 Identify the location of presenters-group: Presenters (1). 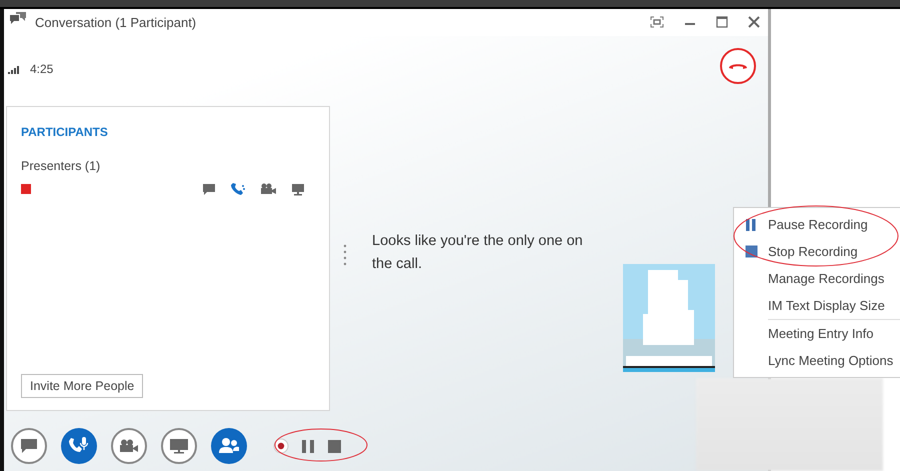
(168, 166).